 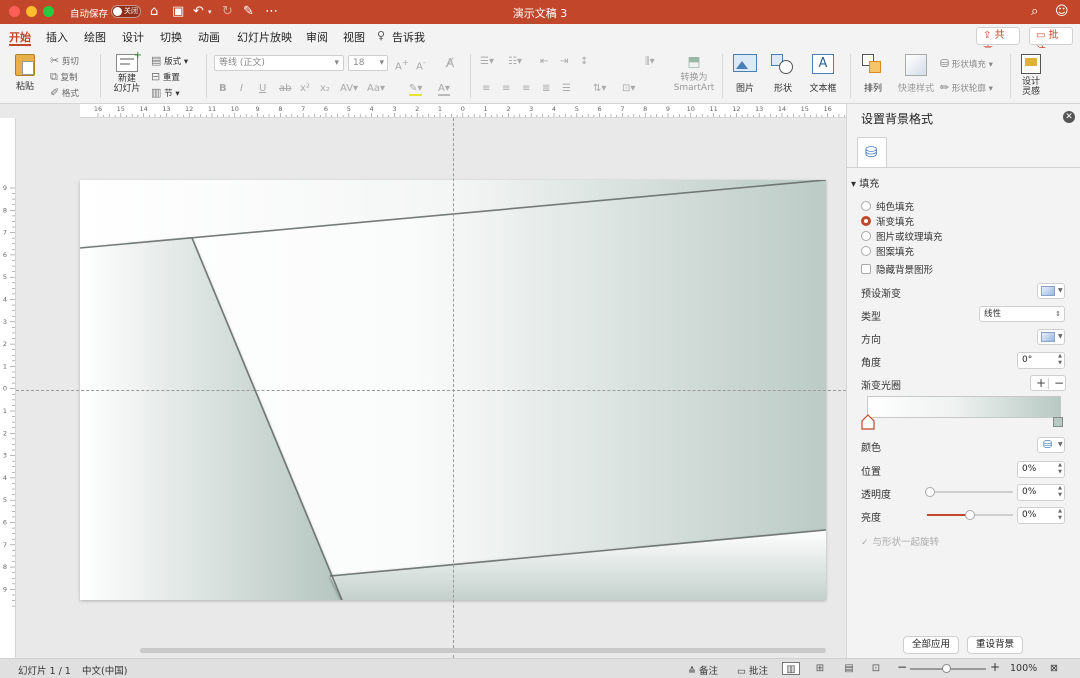 I want to click on underline-icon: U, so click(x=262, y=88).